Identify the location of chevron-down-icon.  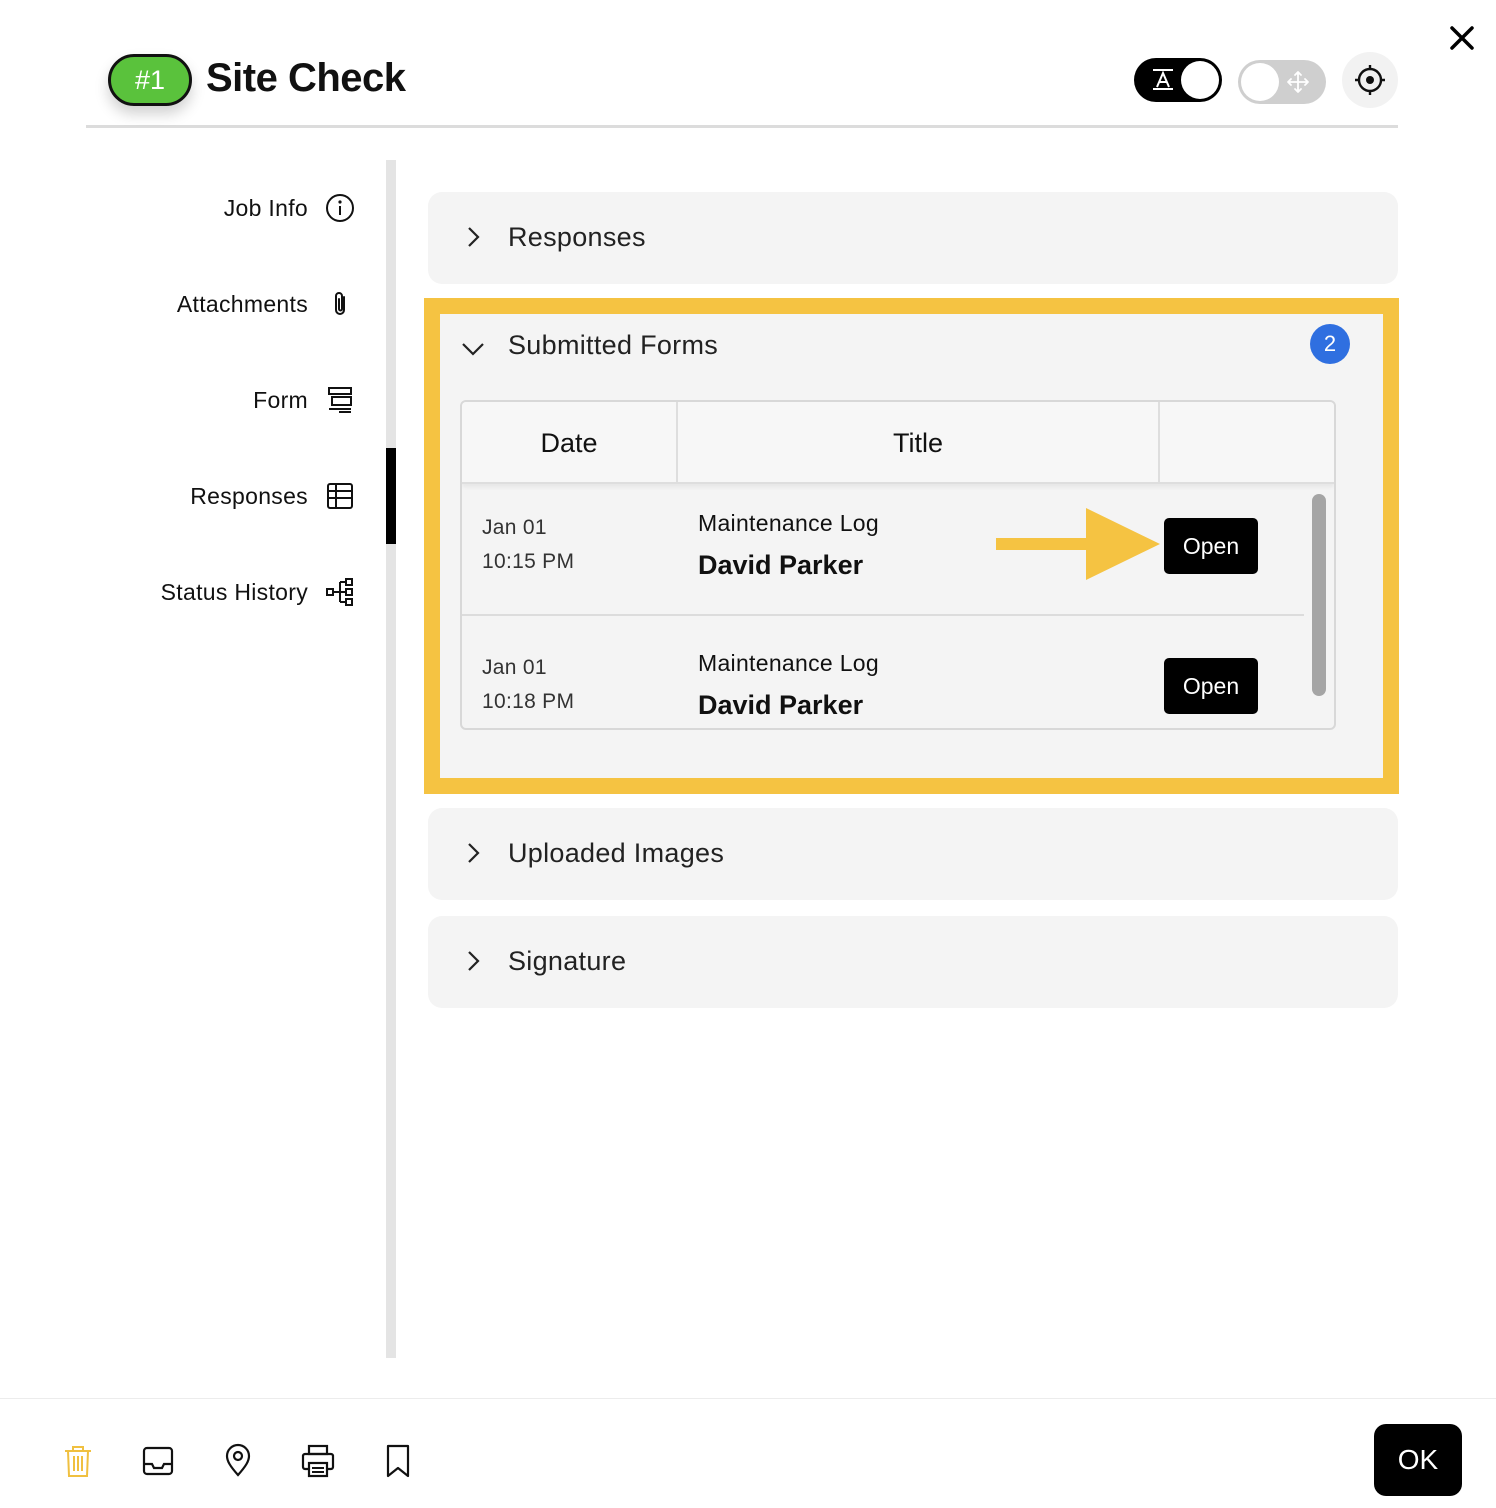
(473, 349).